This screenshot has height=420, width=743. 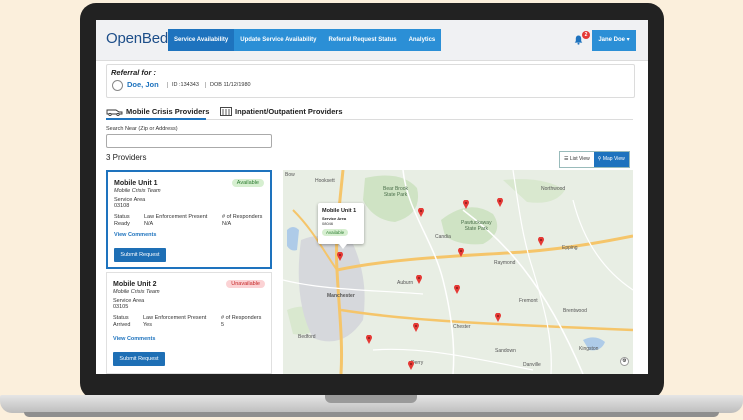 I want to click on referral-title: Referral for :, so click(x=134, y=72).